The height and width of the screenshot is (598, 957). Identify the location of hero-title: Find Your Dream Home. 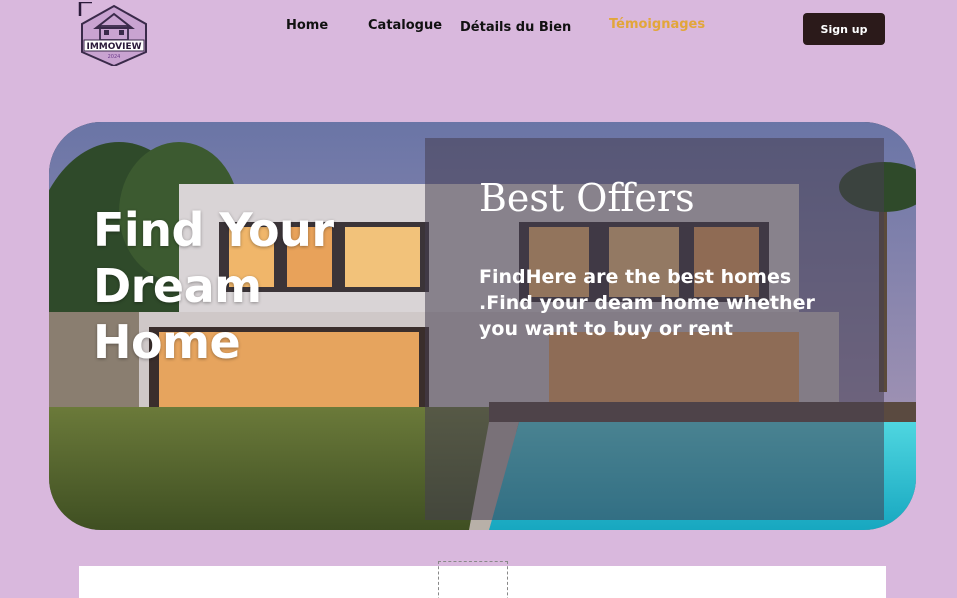
(213, 286).